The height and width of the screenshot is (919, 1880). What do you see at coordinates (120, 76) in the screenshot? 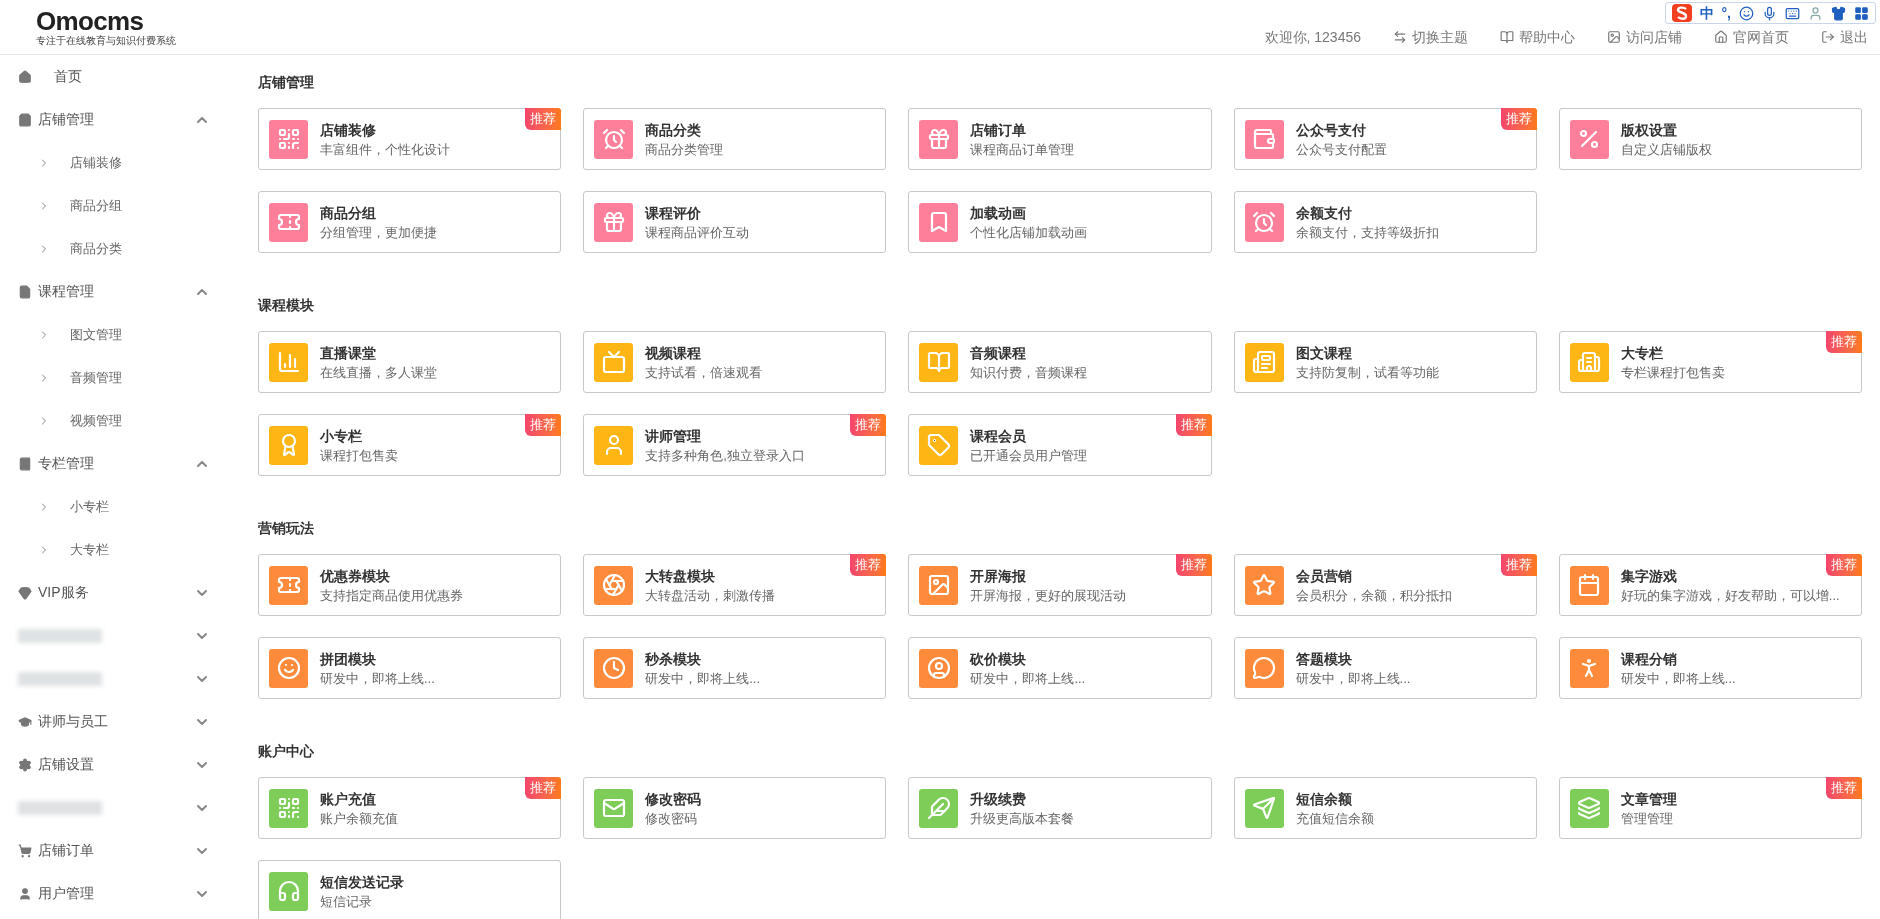
I see `sidebar-item: 首页` at bounding box center [120, 76].